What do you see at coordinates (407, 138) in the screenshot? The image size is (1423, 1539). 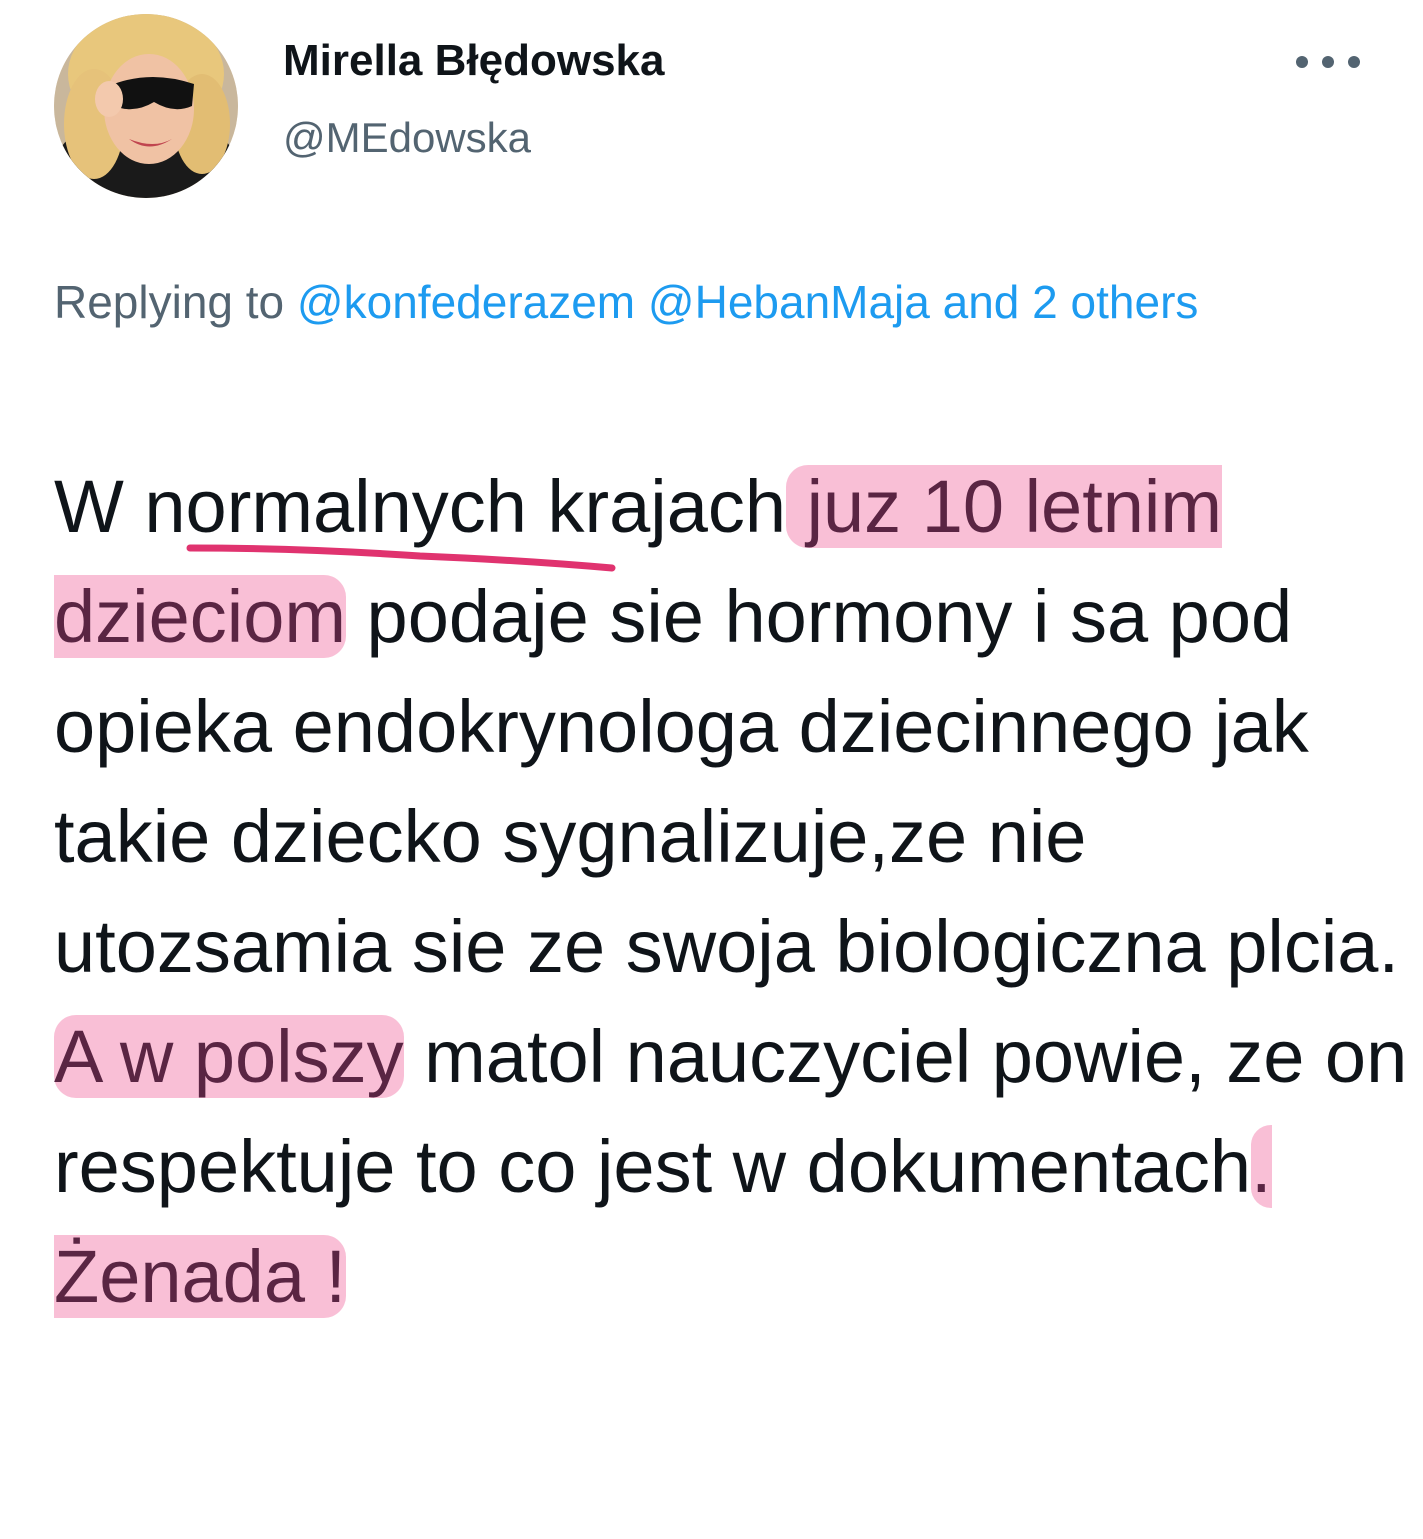 I see `author-handle: @MEdowska` at bounding box center [407, 138].